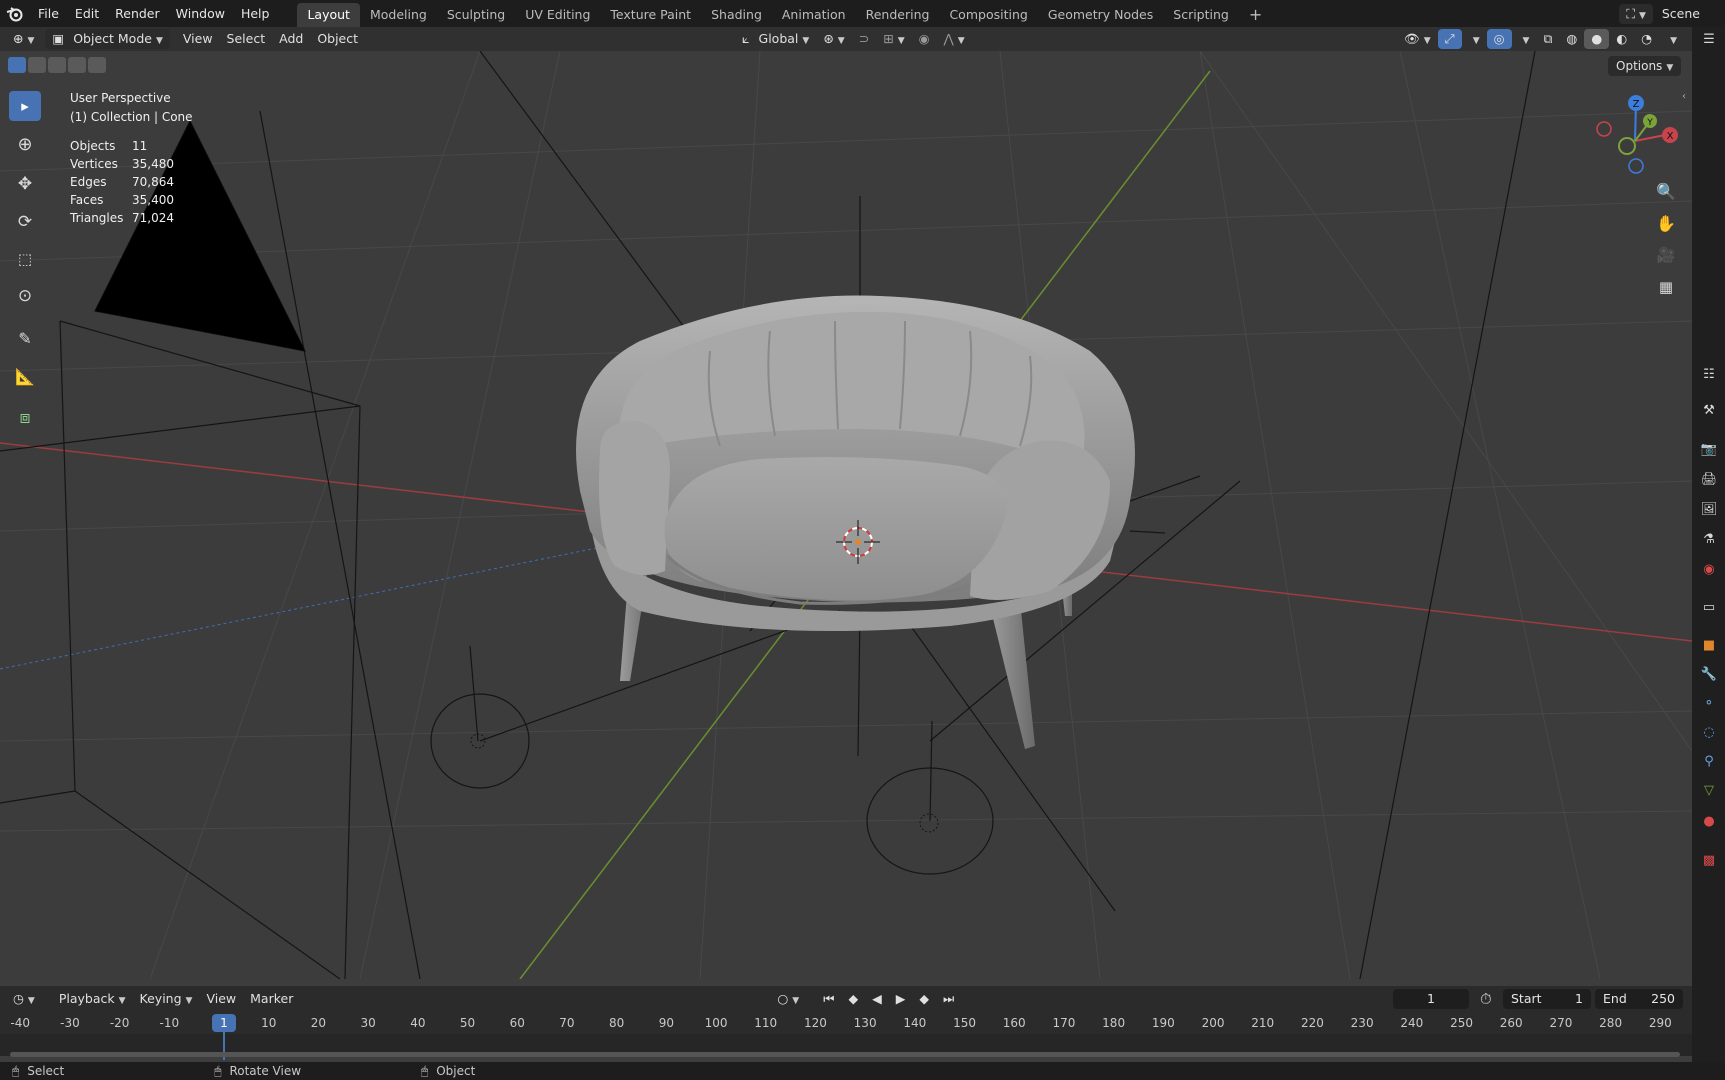  Describe the element at coordinates (476, 15) in the screenshot. I see `tab-sculpting: Sculpting` at that location.